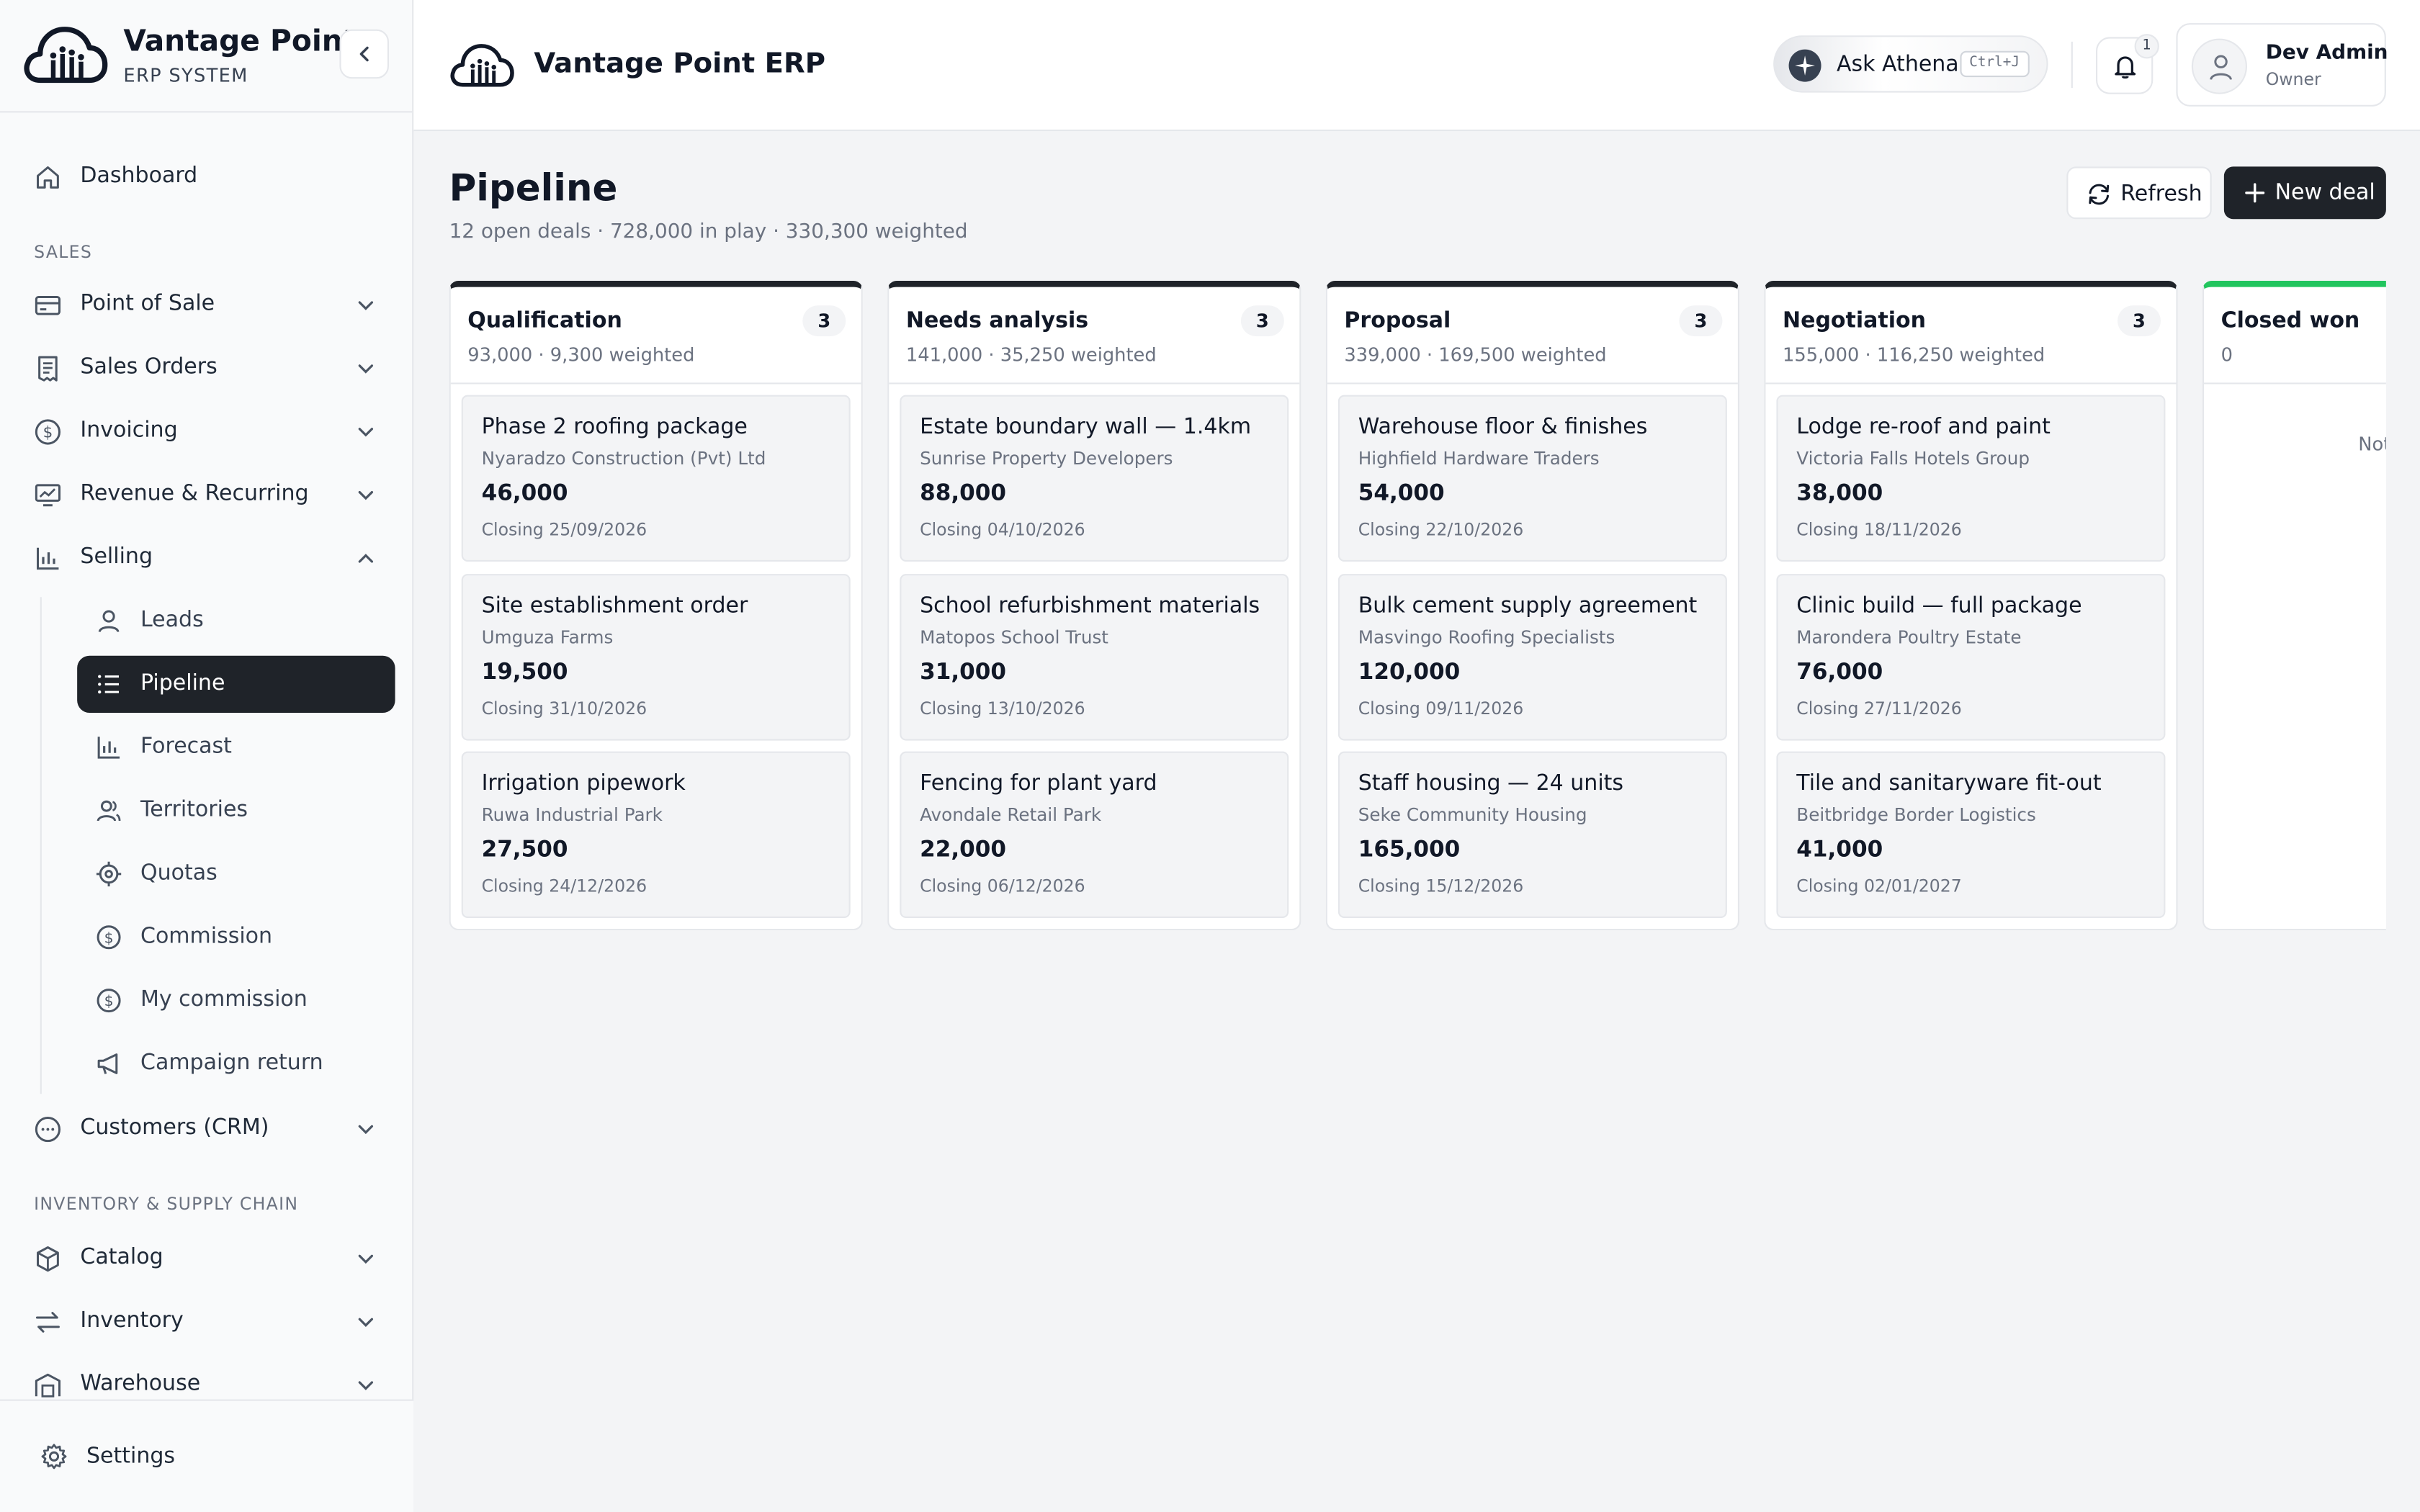 This screenshot has width=2420, height=1512. I want to click on sidebar-subitem-territories: Territories, so click(236, 810).